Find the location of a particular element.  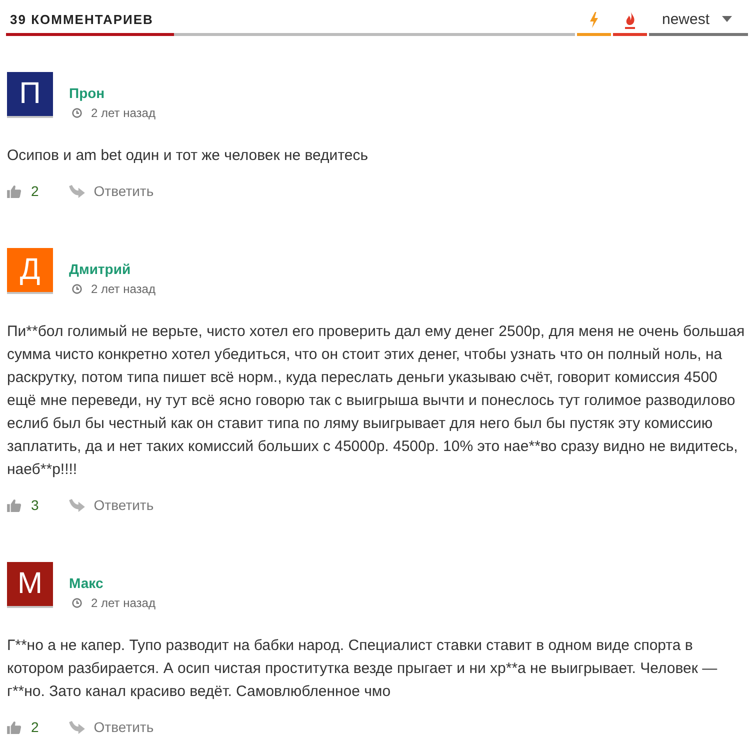

like-count: 3 is located at coordinates (35, 505).